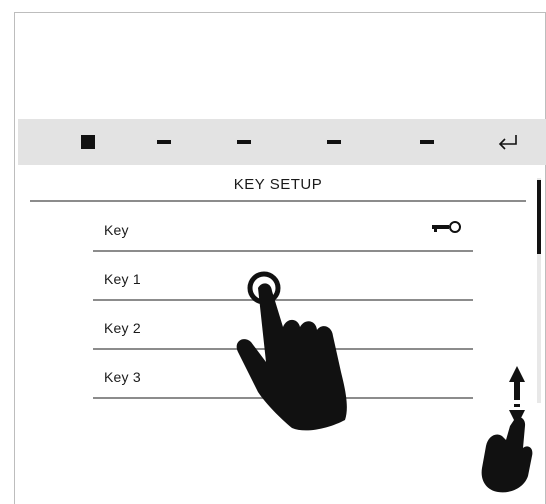 This screenshot has width=546, height=504. What do you see at coordinates (507, 429) in the screenshot?
I see `swipe-vertical-hand-icon` at bounding box center [507, 429].